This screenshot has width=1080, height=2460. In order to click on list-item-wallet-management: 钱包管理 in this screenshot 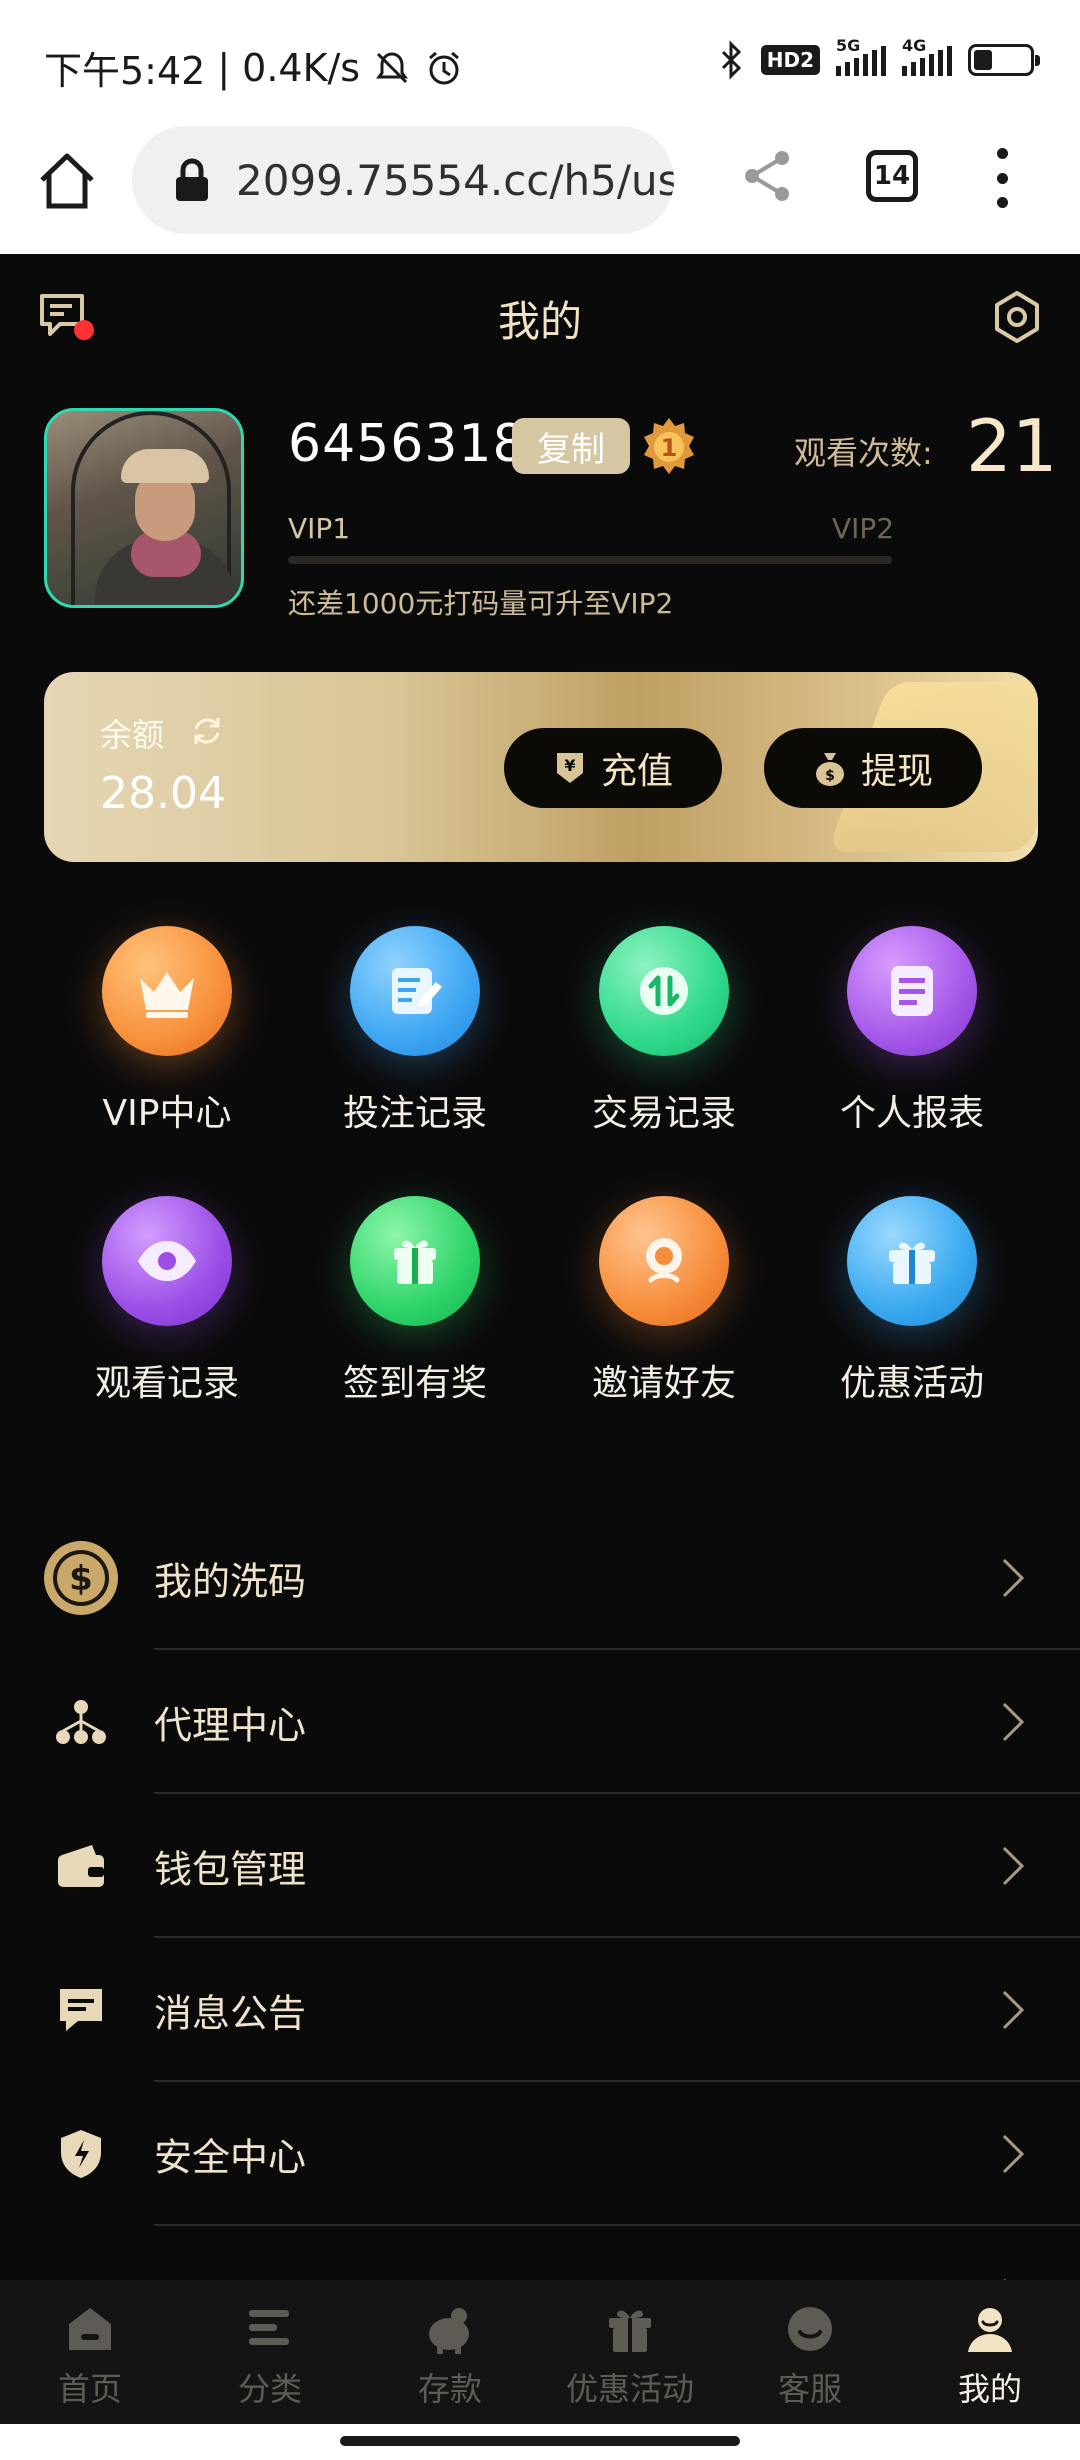, I will do `click(540, 1866)`.